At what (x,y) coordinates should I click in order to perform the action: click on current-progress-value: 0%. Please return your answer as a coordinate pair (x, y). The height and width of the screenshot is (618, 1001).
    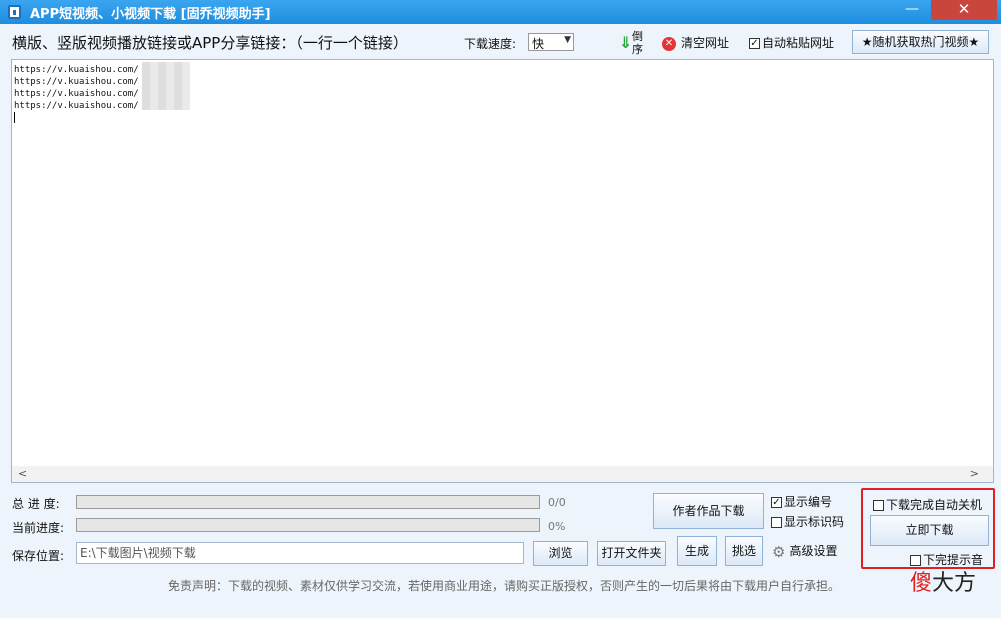
    Looking at the image, I should click on (557, 526).